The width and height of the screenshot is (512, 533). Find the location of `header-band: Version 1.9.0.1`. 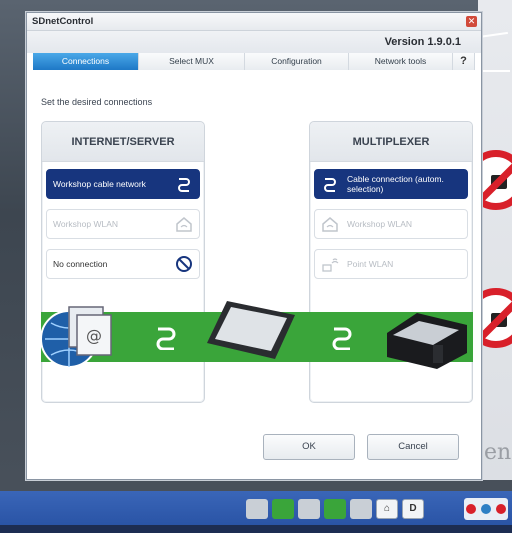

header-band: Version 1.9.0.1 is located at coordinates (254, 42).